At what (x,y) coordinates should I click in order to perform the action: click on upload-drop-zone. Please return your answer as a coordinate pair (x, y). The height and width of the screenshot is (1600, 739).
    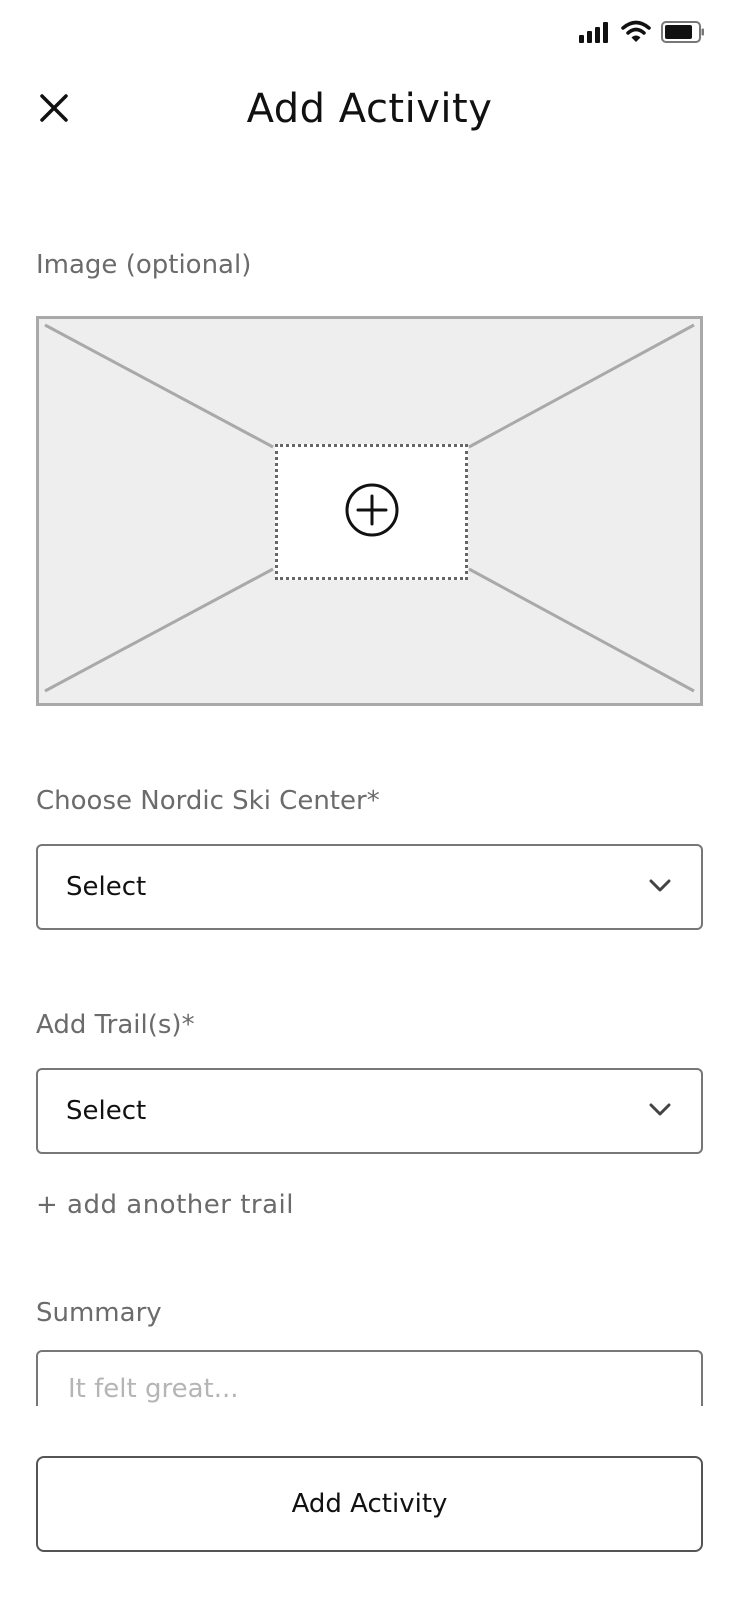
    Looking at the image, I should click on (371, 512).